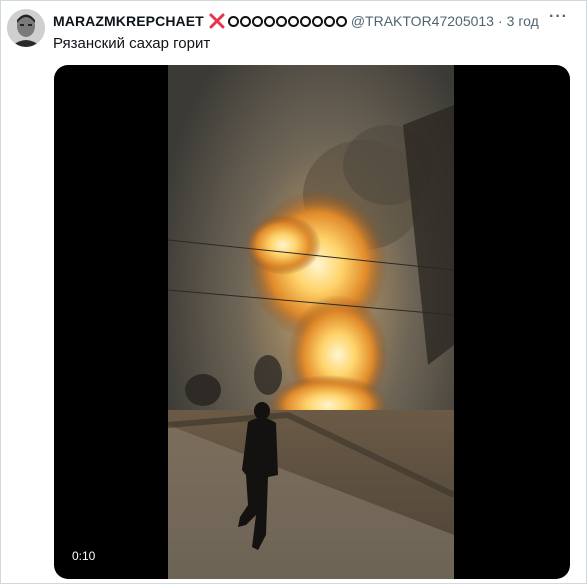  What do you see at coordinates (128, 21) in the screenshot?
I see `author-name: MARAZMKREPCHAET` at bounding box center [128, 21].